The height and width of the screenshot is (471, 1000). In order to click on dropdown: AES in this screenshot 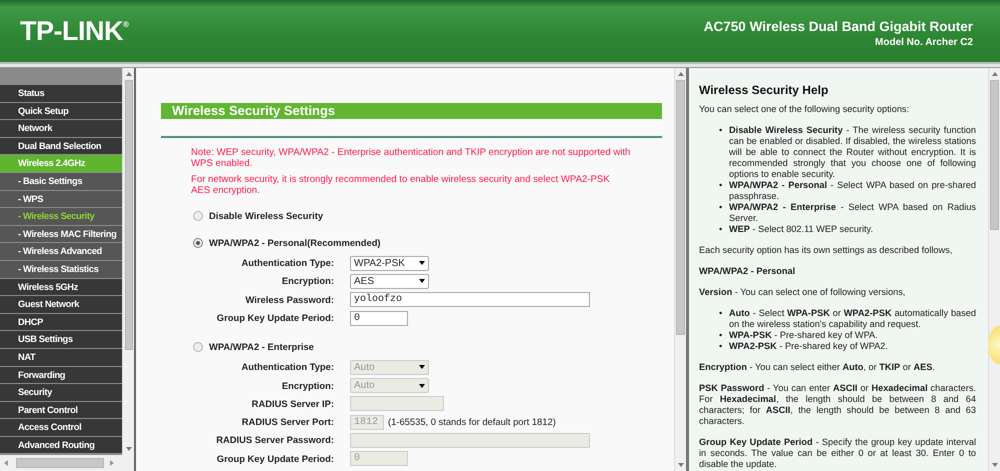, I will do `click(389, 281)`.